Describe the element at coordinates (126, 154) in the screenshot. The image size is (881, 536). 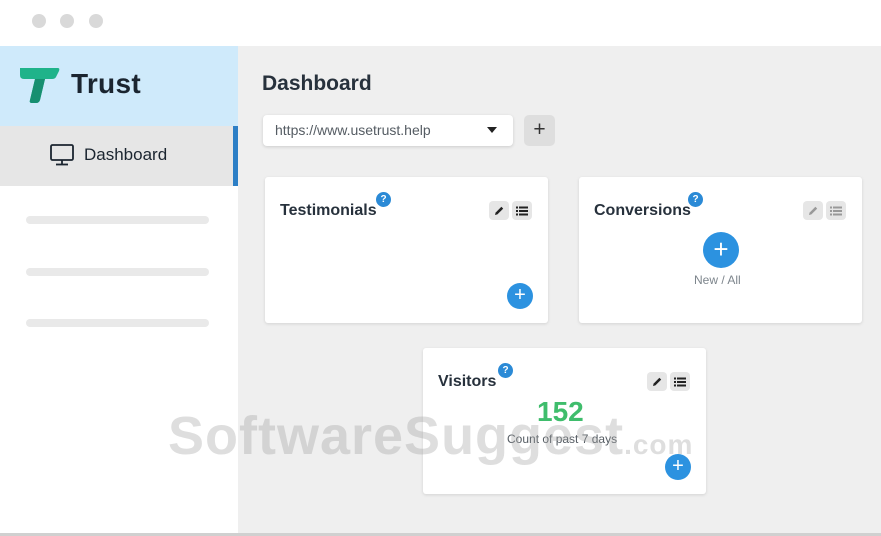
I see `sidebar-item-label: Dashboard` at that location.